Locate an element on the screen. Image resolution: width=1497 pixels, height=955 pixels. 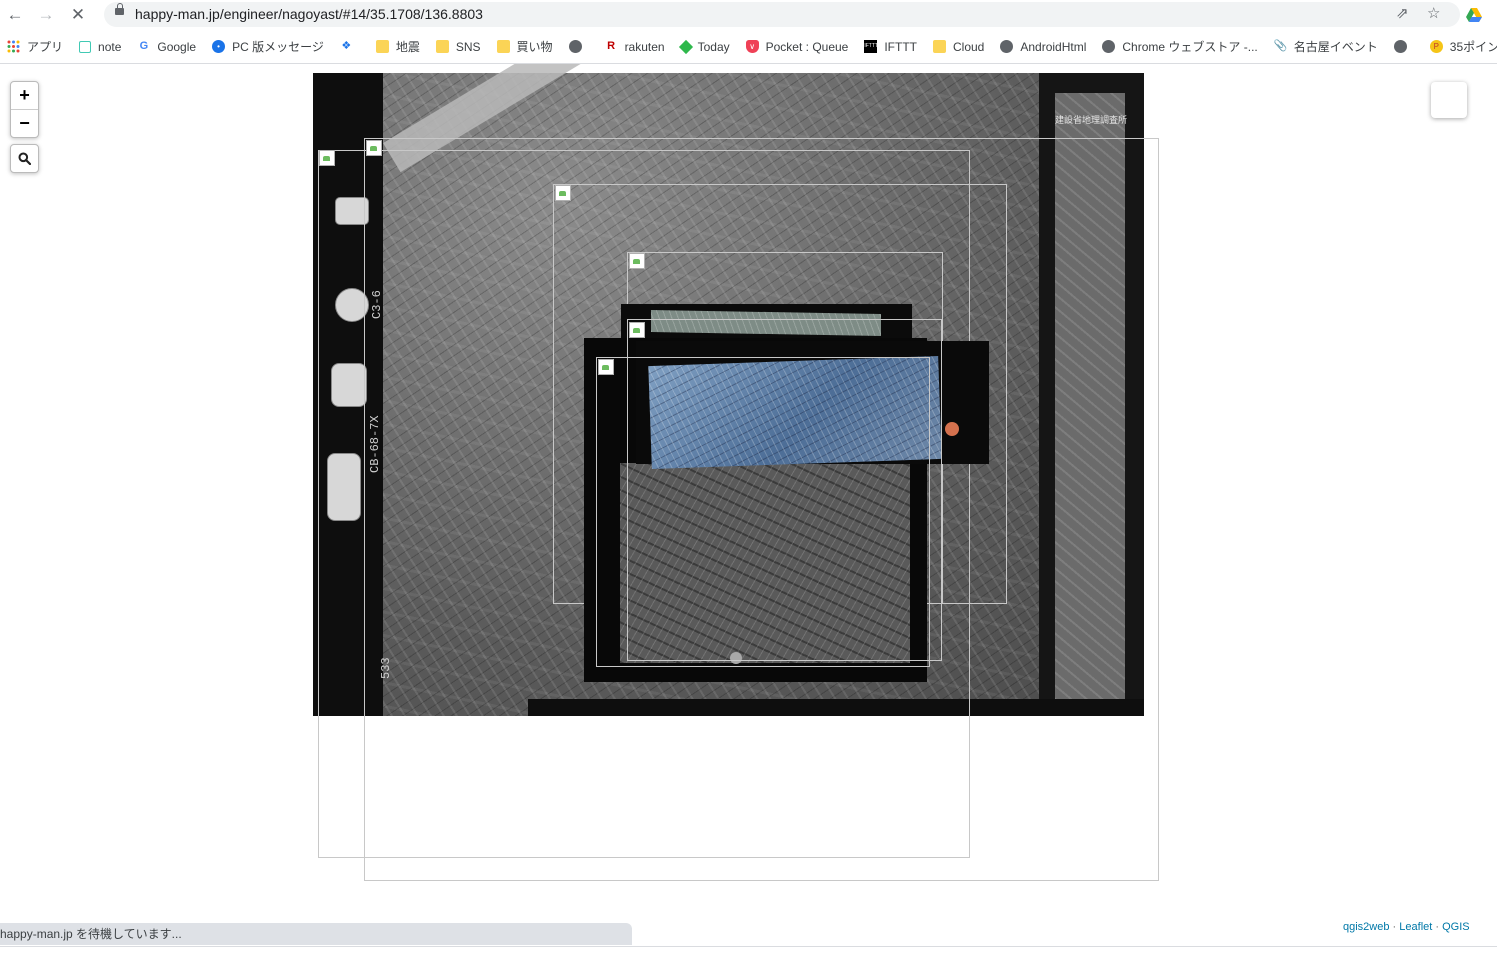
zoom-in-button: + is located at coordinates (24, 95).